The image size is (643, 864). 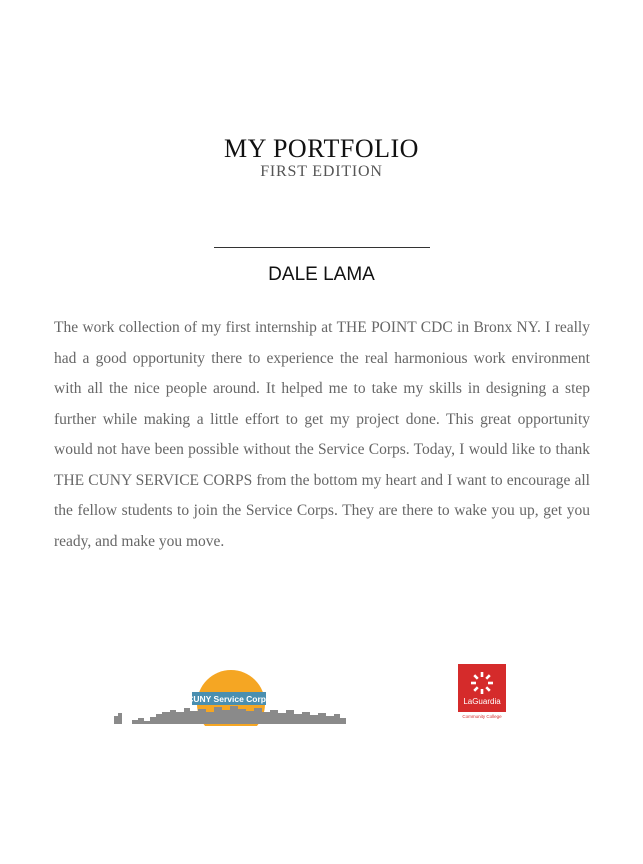 I want to click on laguardia-logo-box: LaGuardia, so click(x=482, y=688).